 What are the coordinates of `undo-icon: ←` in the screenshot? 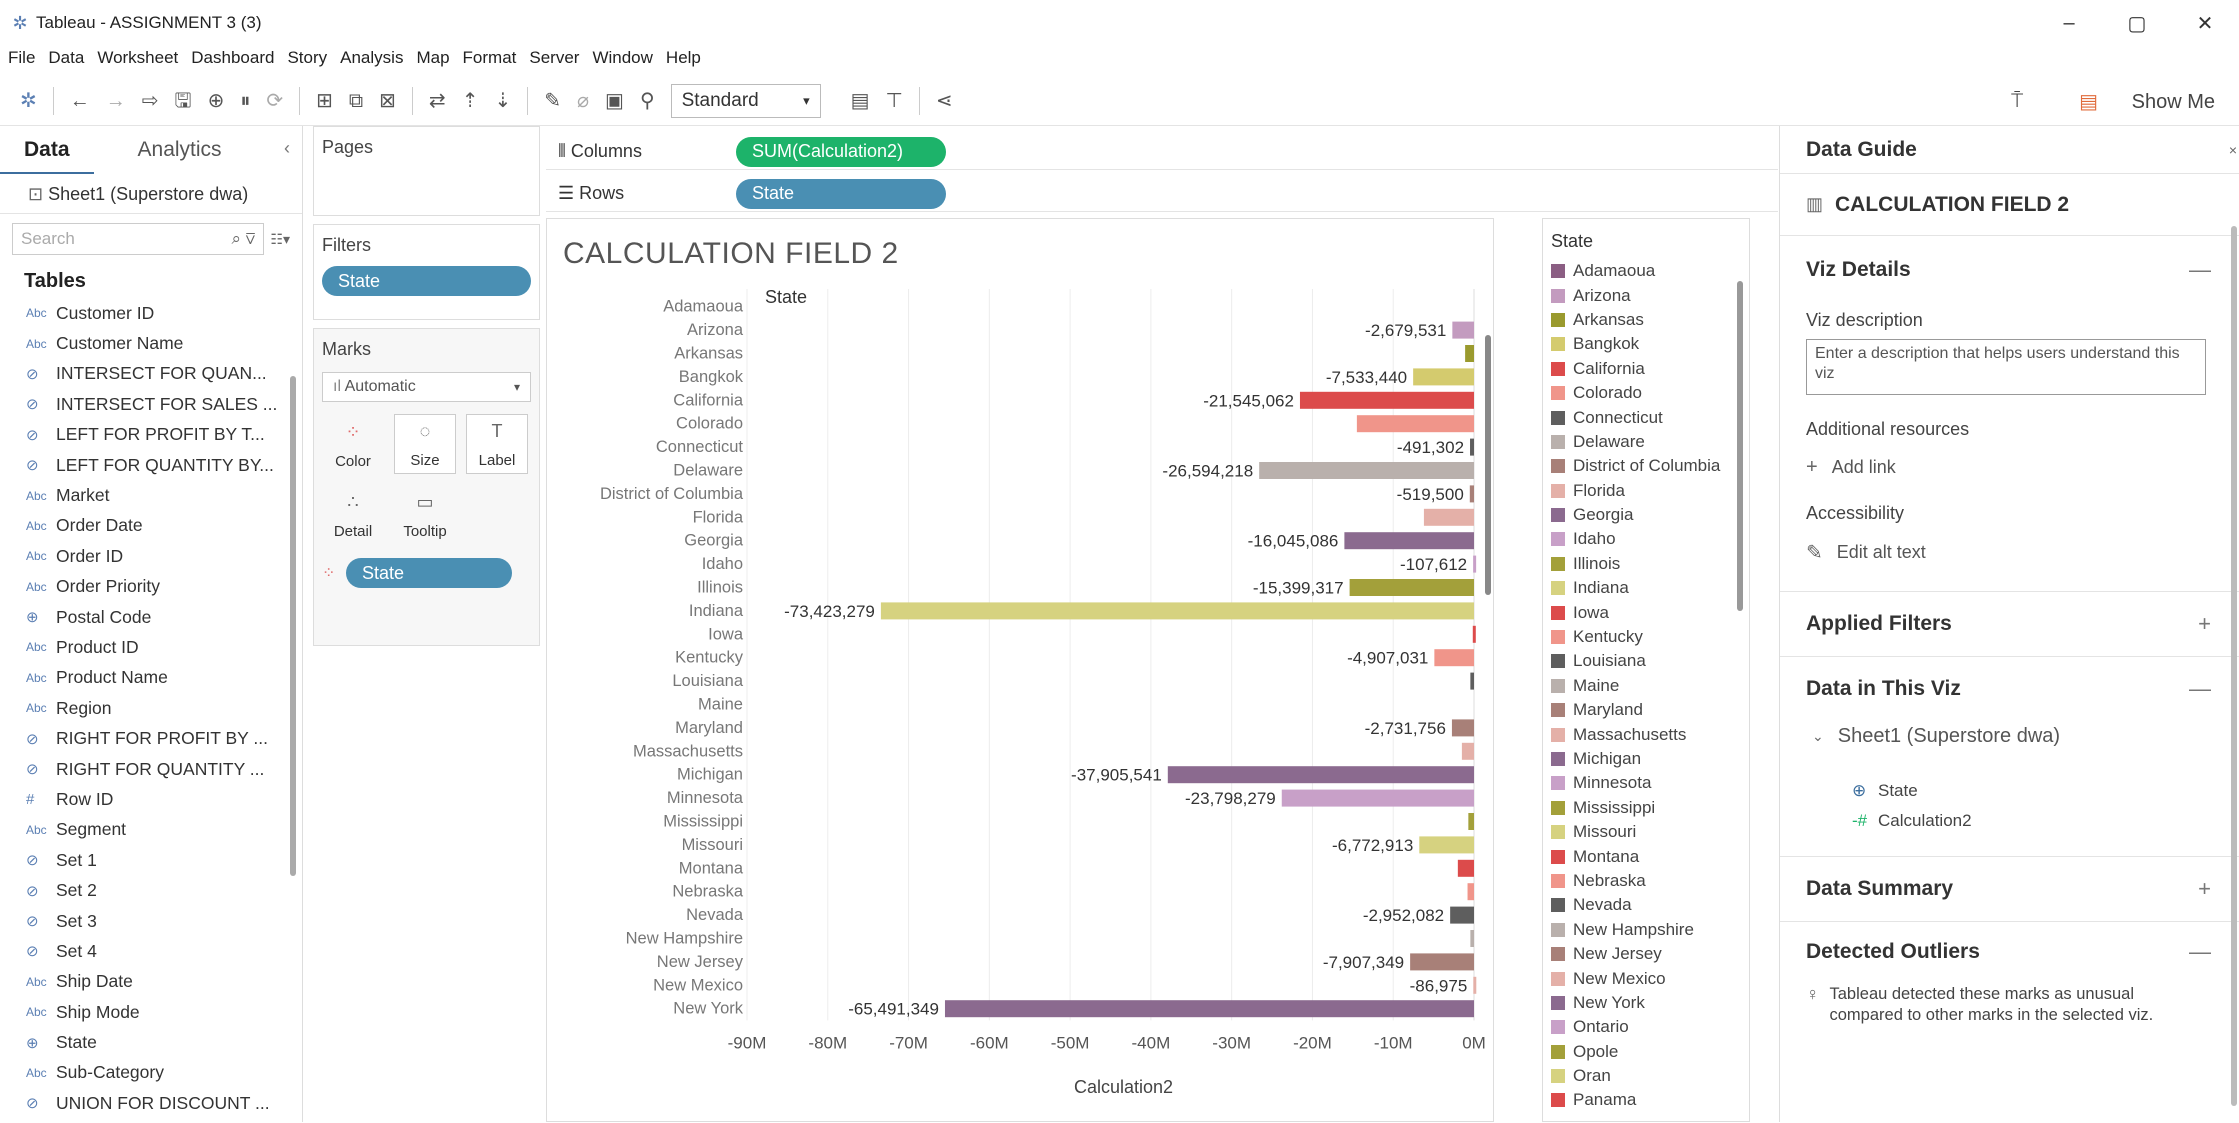 It's located at (80, 101).